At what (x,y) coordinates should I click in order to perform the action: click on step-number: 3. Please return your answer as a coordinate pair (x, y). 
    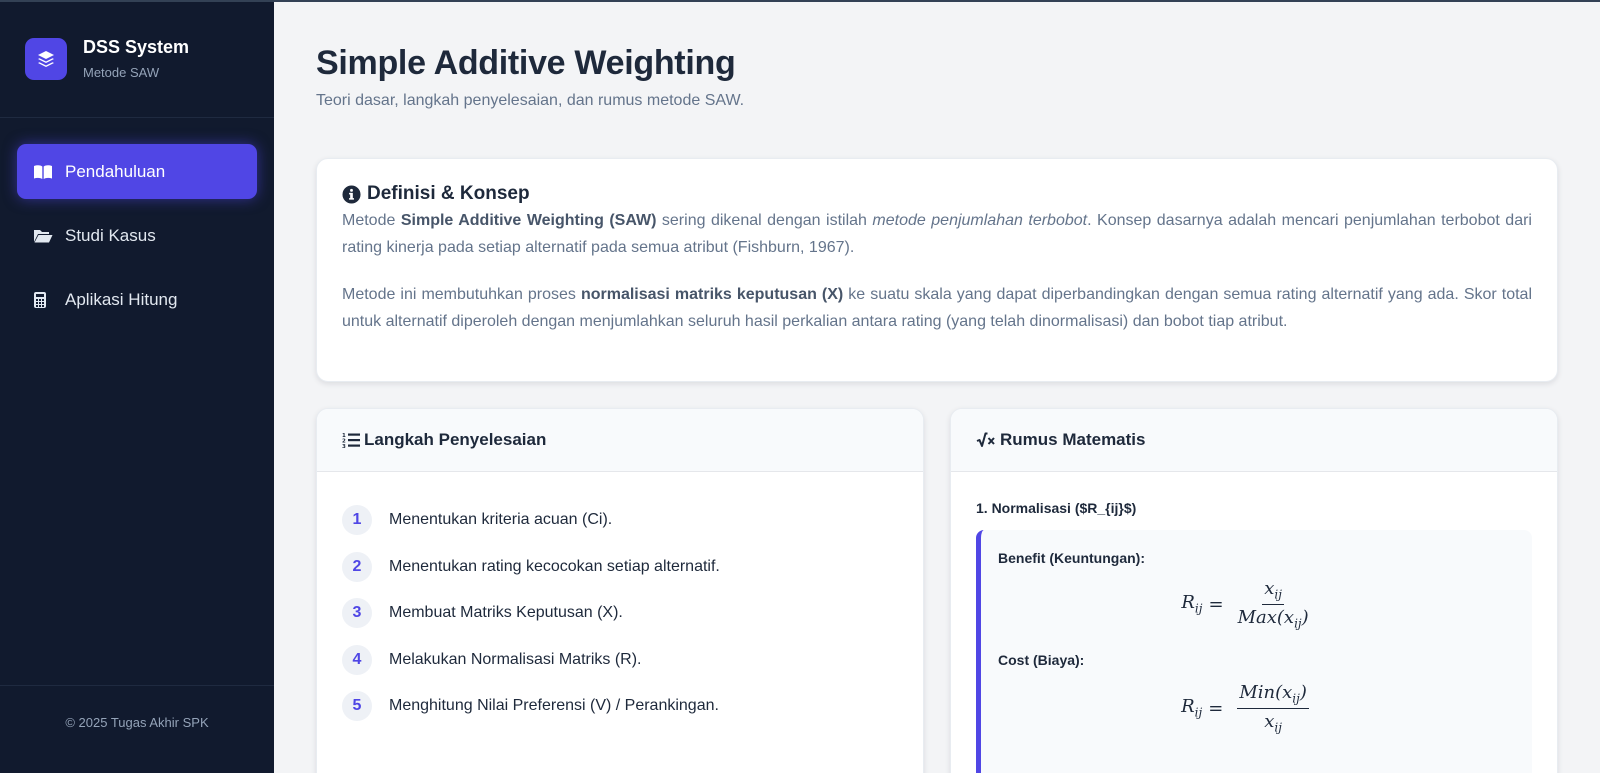
    Looking at the image, I should click on (357, 613).